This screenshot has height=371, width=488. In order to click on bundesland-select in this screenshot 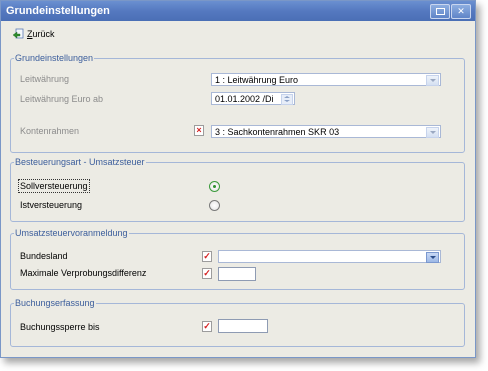, I will do `click(329, 256)`.